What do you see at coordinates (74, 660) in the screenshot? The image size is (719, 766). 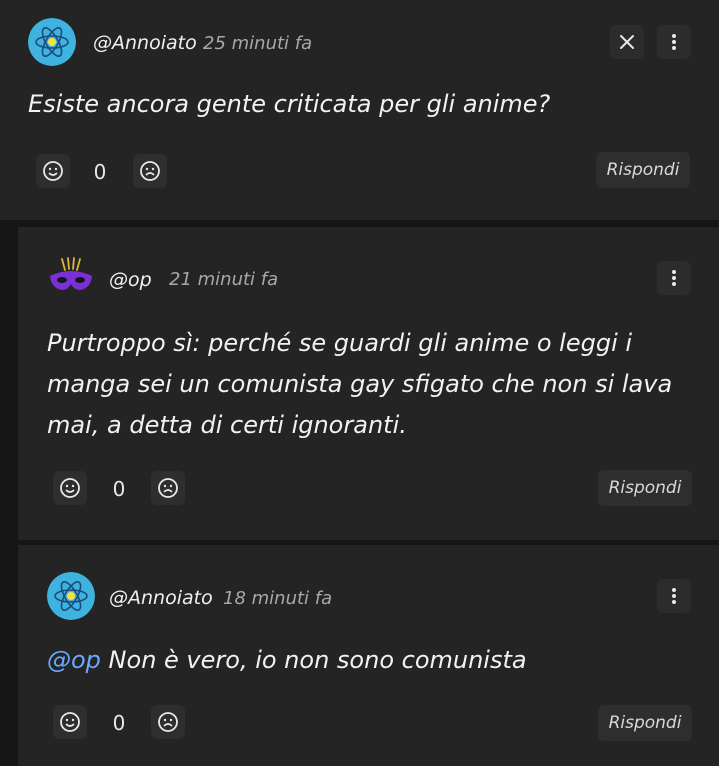 I see `user-mention-link: @op` at bounding box center [74, 660].